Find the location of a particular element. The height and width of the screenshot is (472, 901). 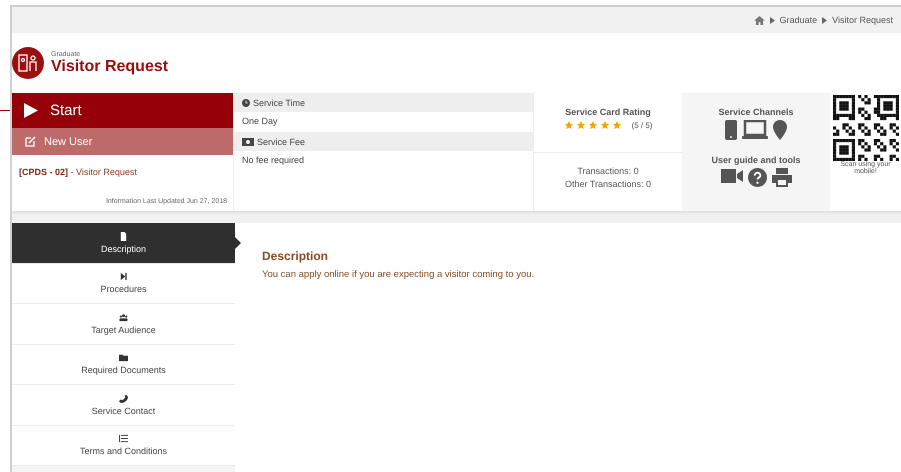

description-text: You can apply online if you are expecting a visitor coming to you. is located at coordinates (399, 274).